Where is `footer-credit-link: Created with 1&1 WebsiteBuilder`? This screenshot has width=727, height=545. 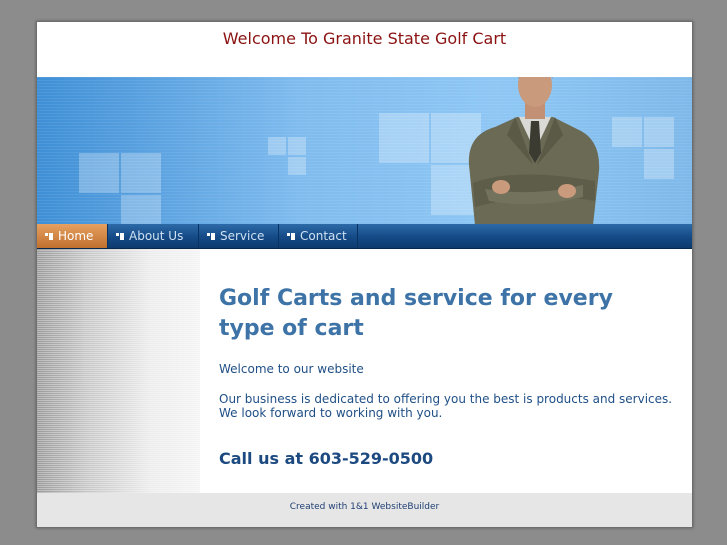 footer-credit-link: Created with 1&1 WebsiteBuilder is located at coordinates (364, 507).